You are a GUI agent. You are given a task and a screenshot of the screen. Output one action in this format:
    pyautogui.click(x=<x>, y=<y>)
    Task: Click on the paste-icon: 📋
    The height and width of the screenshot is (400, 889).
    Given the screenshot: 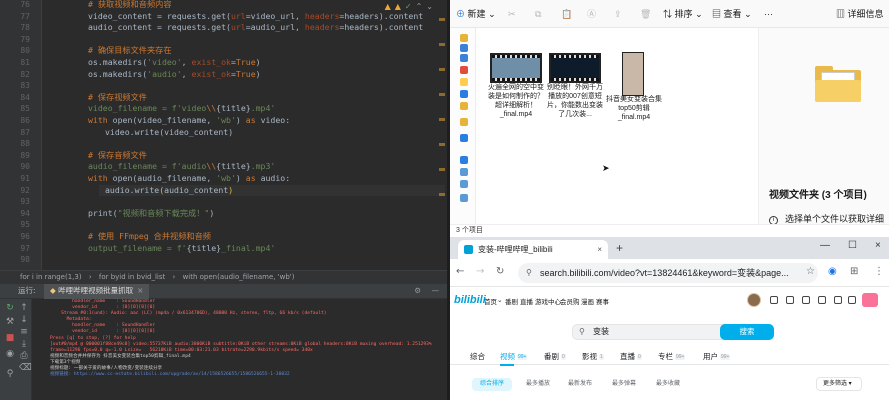 What is the action you would take?
    pyautogui.click(x=566, y=14)
    